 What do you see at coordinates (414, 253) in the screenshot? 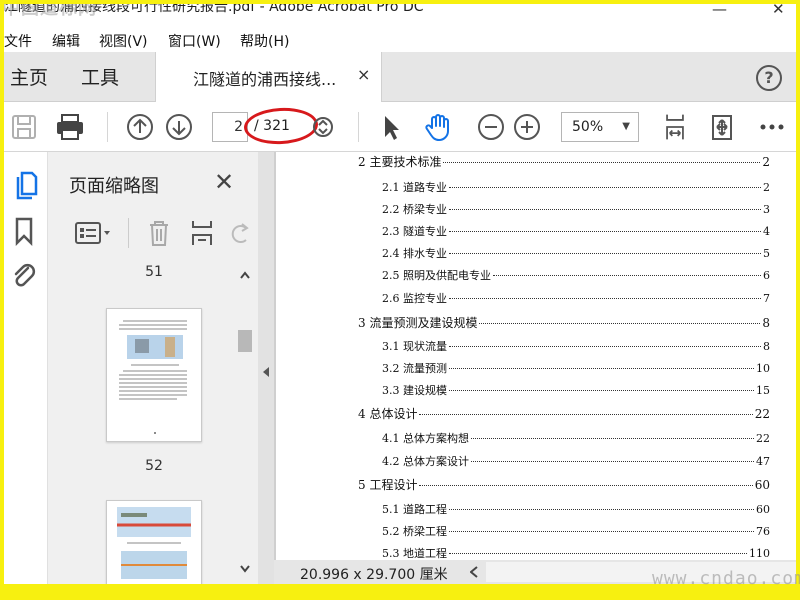
I see `toc-entry-label: 2.4 排水专业` at bounding box center [414, 253].